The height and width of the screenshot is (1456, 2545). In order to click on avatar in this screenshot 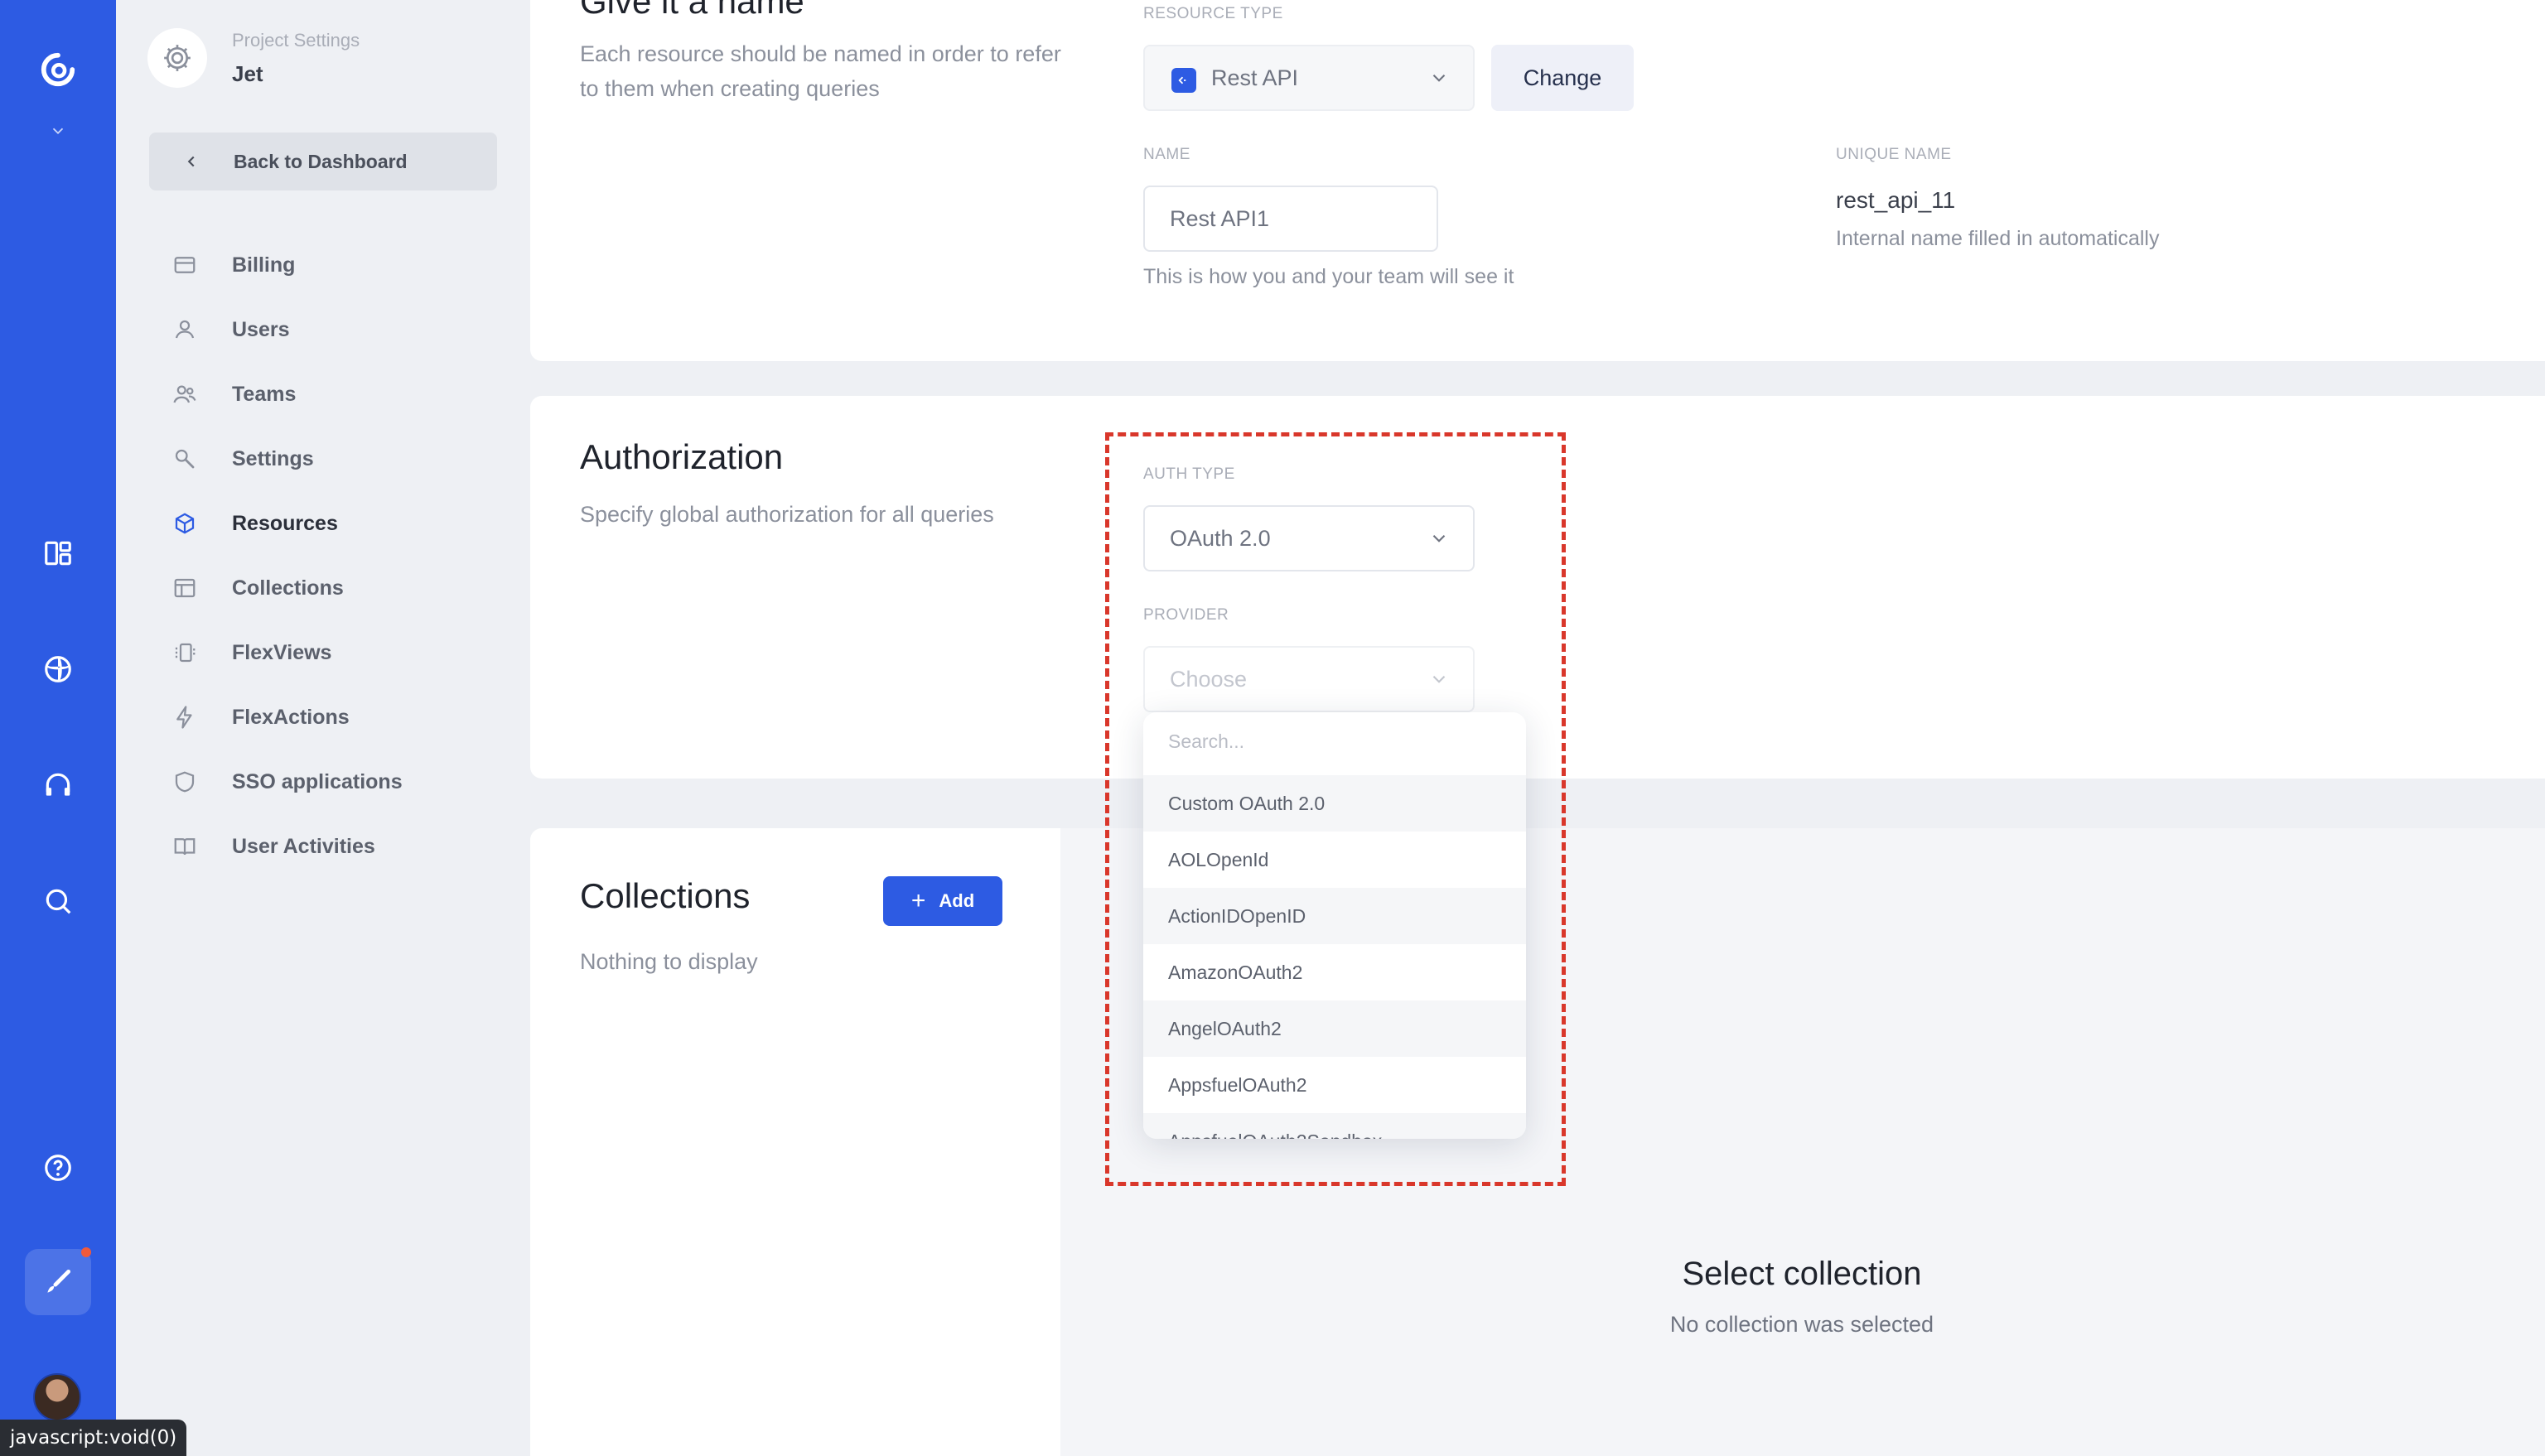, I will do `click(57, 1397)`.